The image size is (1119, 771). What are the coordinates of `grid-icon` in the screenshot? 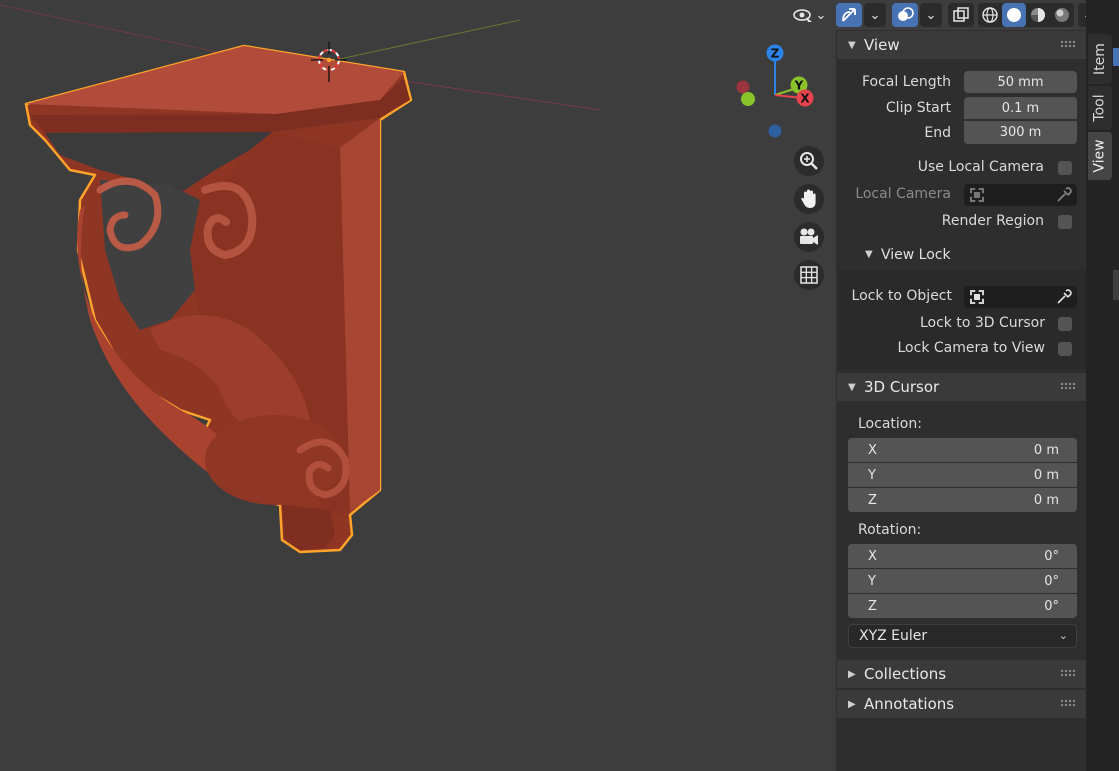 It's located at (809, 275).